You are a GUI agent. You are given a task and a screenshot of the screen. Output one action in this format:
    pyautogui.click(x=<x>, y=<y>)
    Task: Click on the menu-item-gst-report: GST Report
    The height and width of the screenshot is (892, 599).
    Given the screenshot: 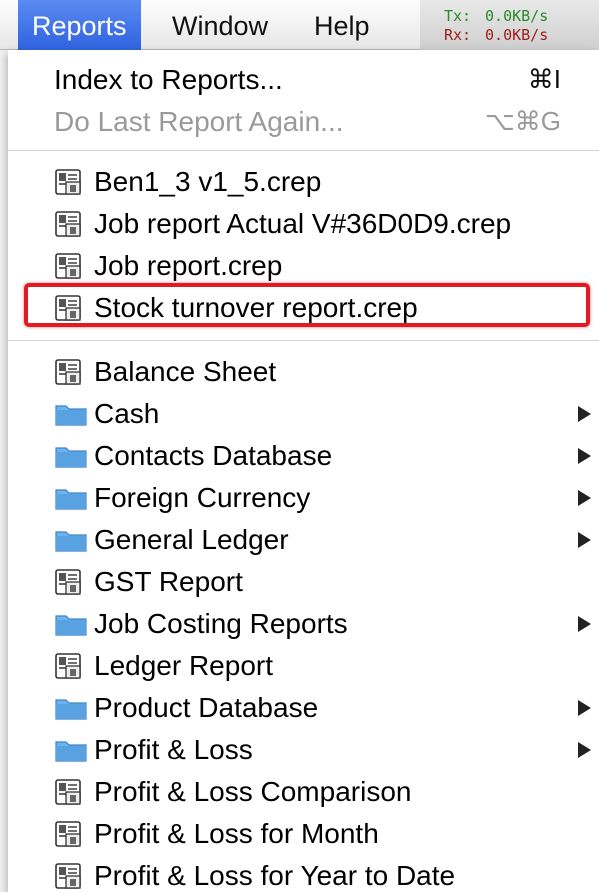 What is the action you would take?
    pyautogui.click(x=303, y=581)
    